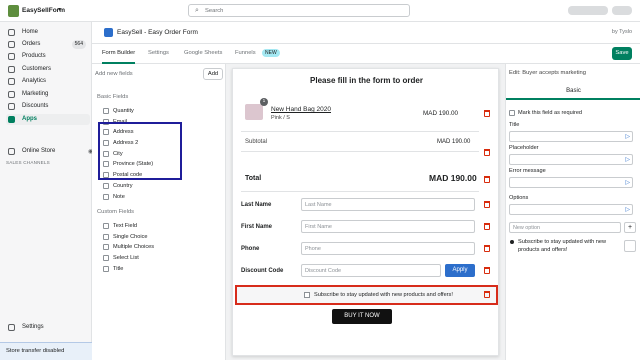  What do you see at coordinates (11, 69) in the screenshot?
I see `customers-icon` at bounding box center [11, 69].